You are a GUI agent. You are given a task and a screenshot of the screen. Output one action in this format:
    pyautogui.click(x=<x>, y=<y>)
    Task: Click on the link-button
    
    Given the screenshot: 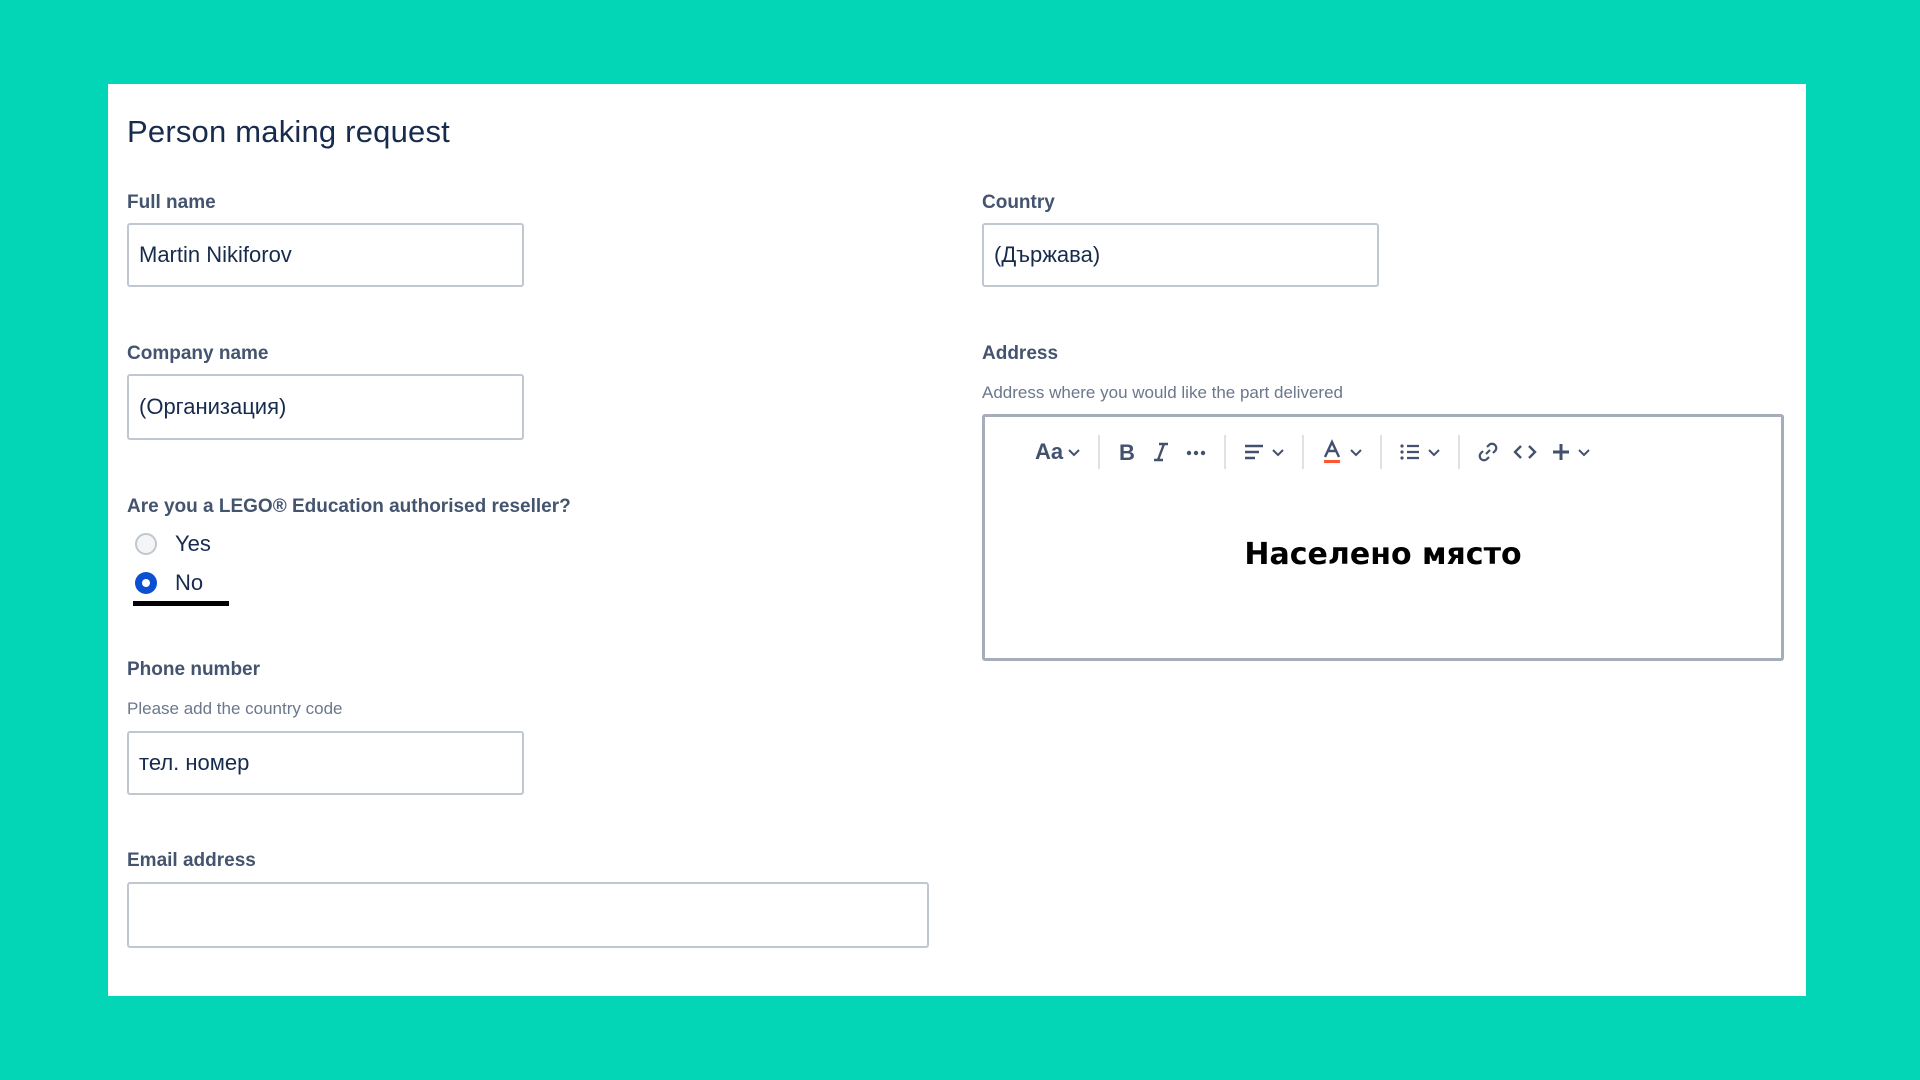 What is the action you would take?
    pyautogui.click(x=1488, y=452)
    